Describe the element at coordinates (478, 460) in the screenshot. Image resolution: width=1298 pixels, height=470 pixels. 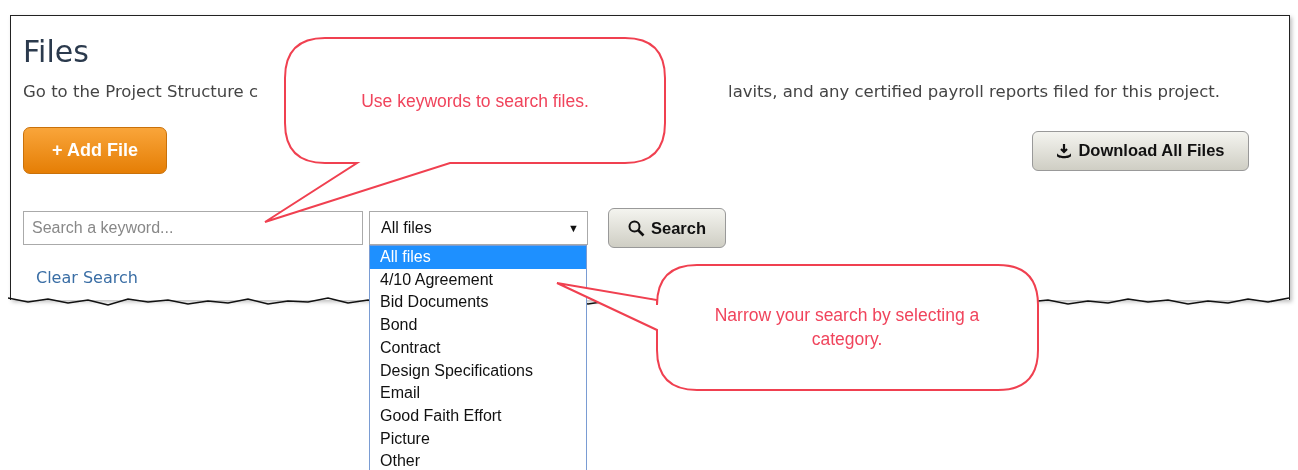
I see `dropdown-option: Other` at that location.